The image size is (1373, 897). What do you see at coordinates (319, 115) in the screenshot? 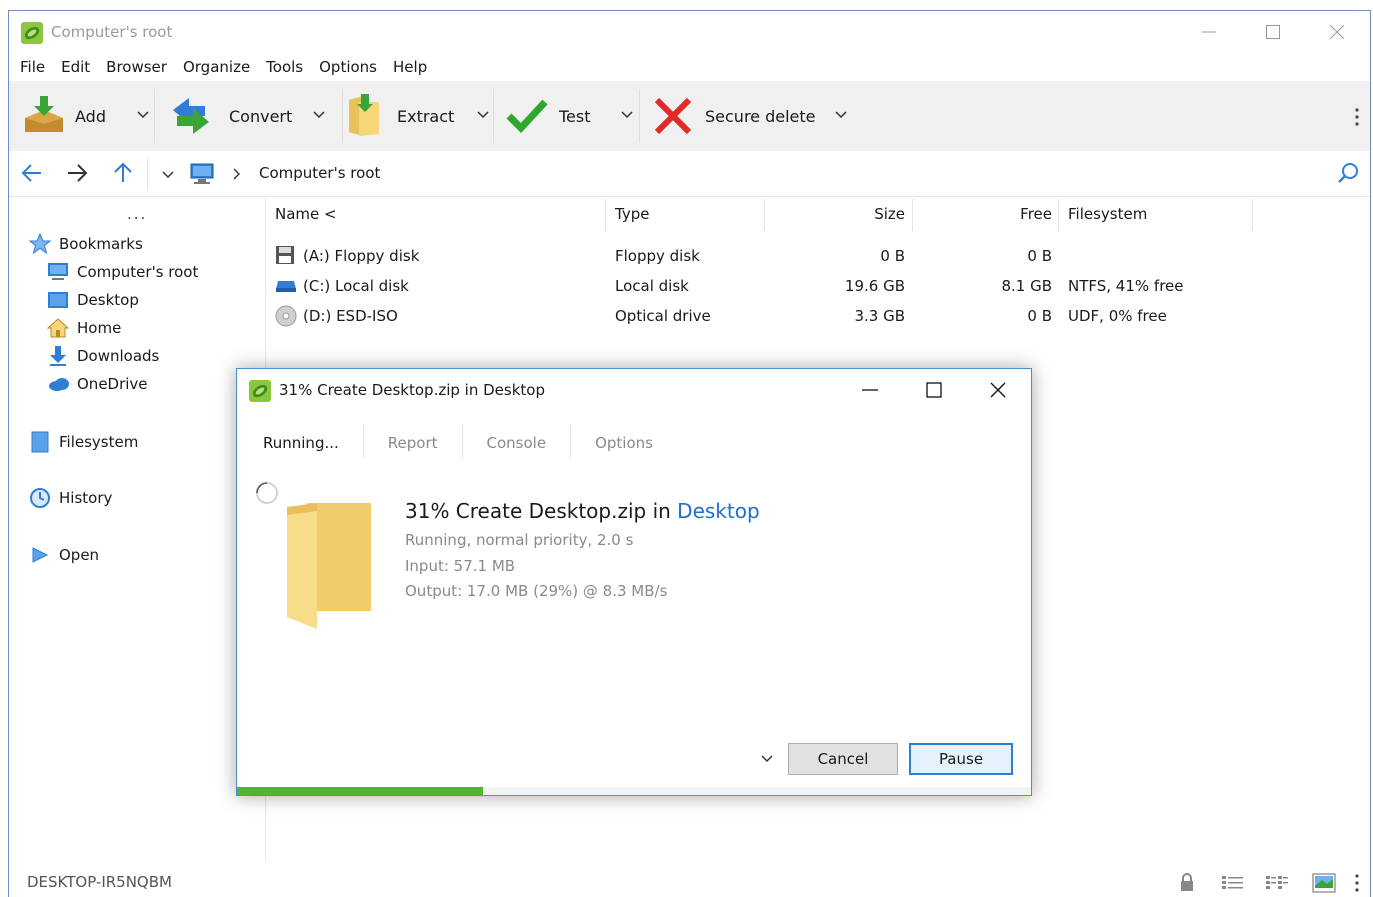
I see `convert-dropdown-chevron-icon` at bounding box center [319, 115].